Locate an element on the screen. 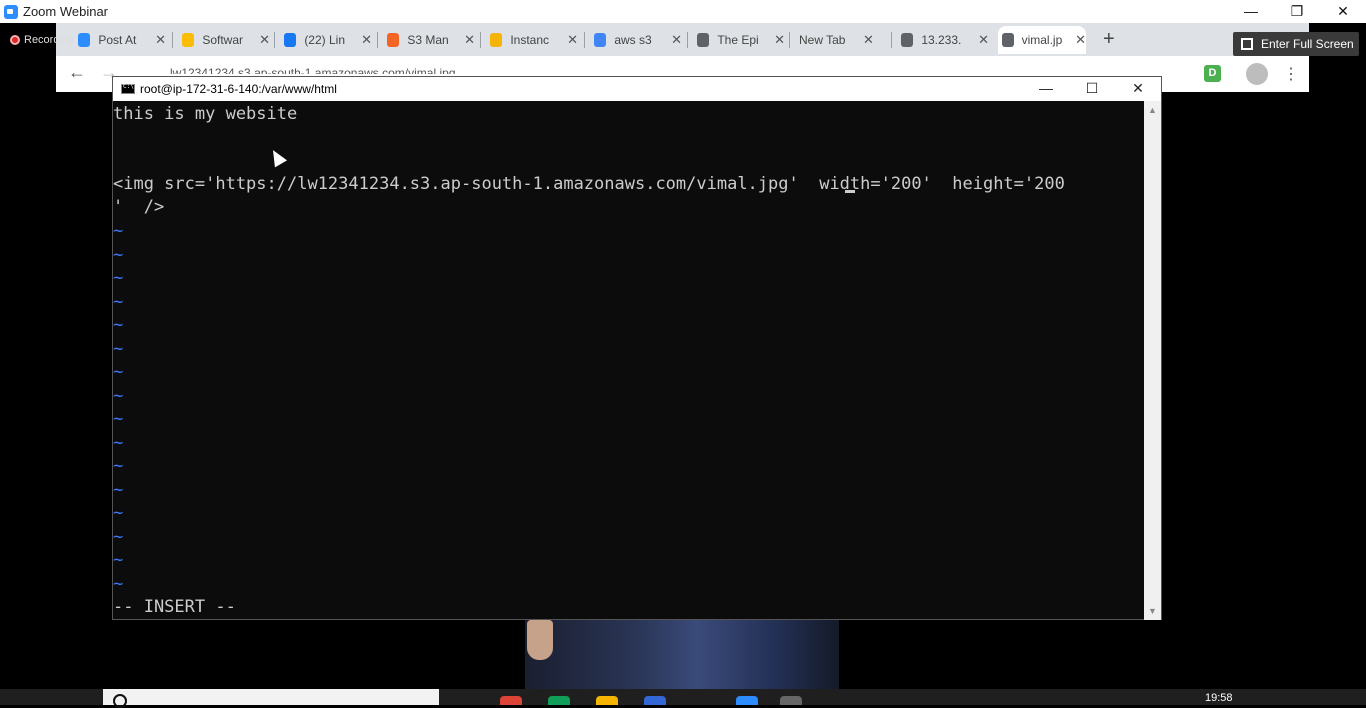 The image size is (1366, 708). tab-label: New Tab is located at coordinates (822, 40).